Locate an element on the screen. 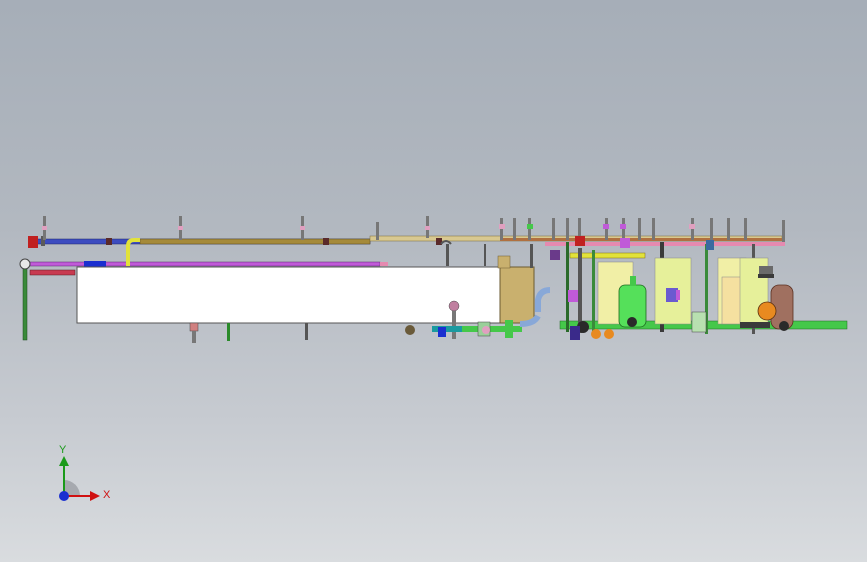 This screenshot has height=562, width=867. left-riser is located at coordinates (47, 288).